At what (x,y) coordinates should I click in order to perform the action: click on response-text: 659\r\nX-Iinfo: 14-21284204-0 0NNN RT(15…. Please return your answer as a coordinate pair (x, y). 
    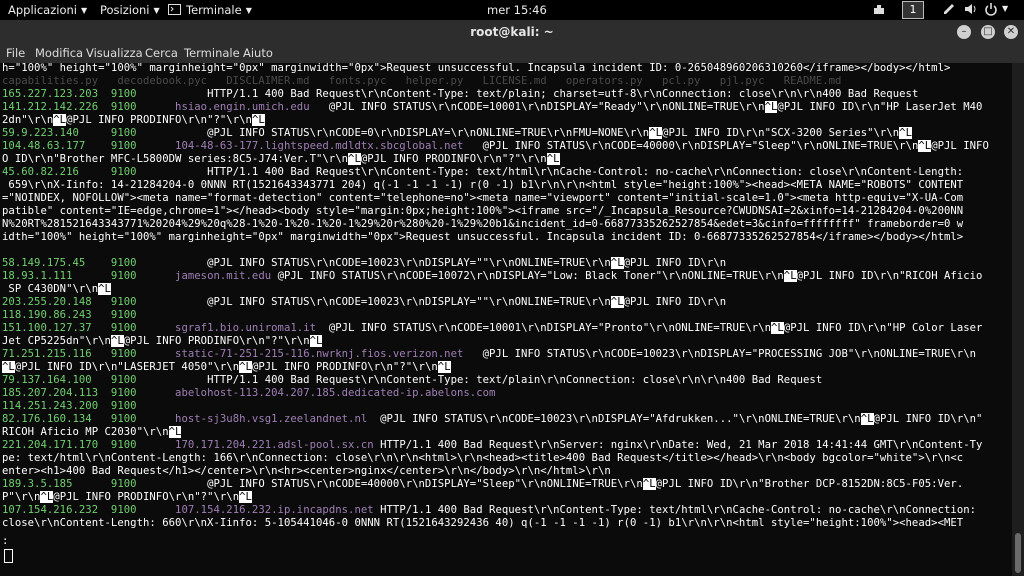
    Looking at the image, I should click on (483, 185).